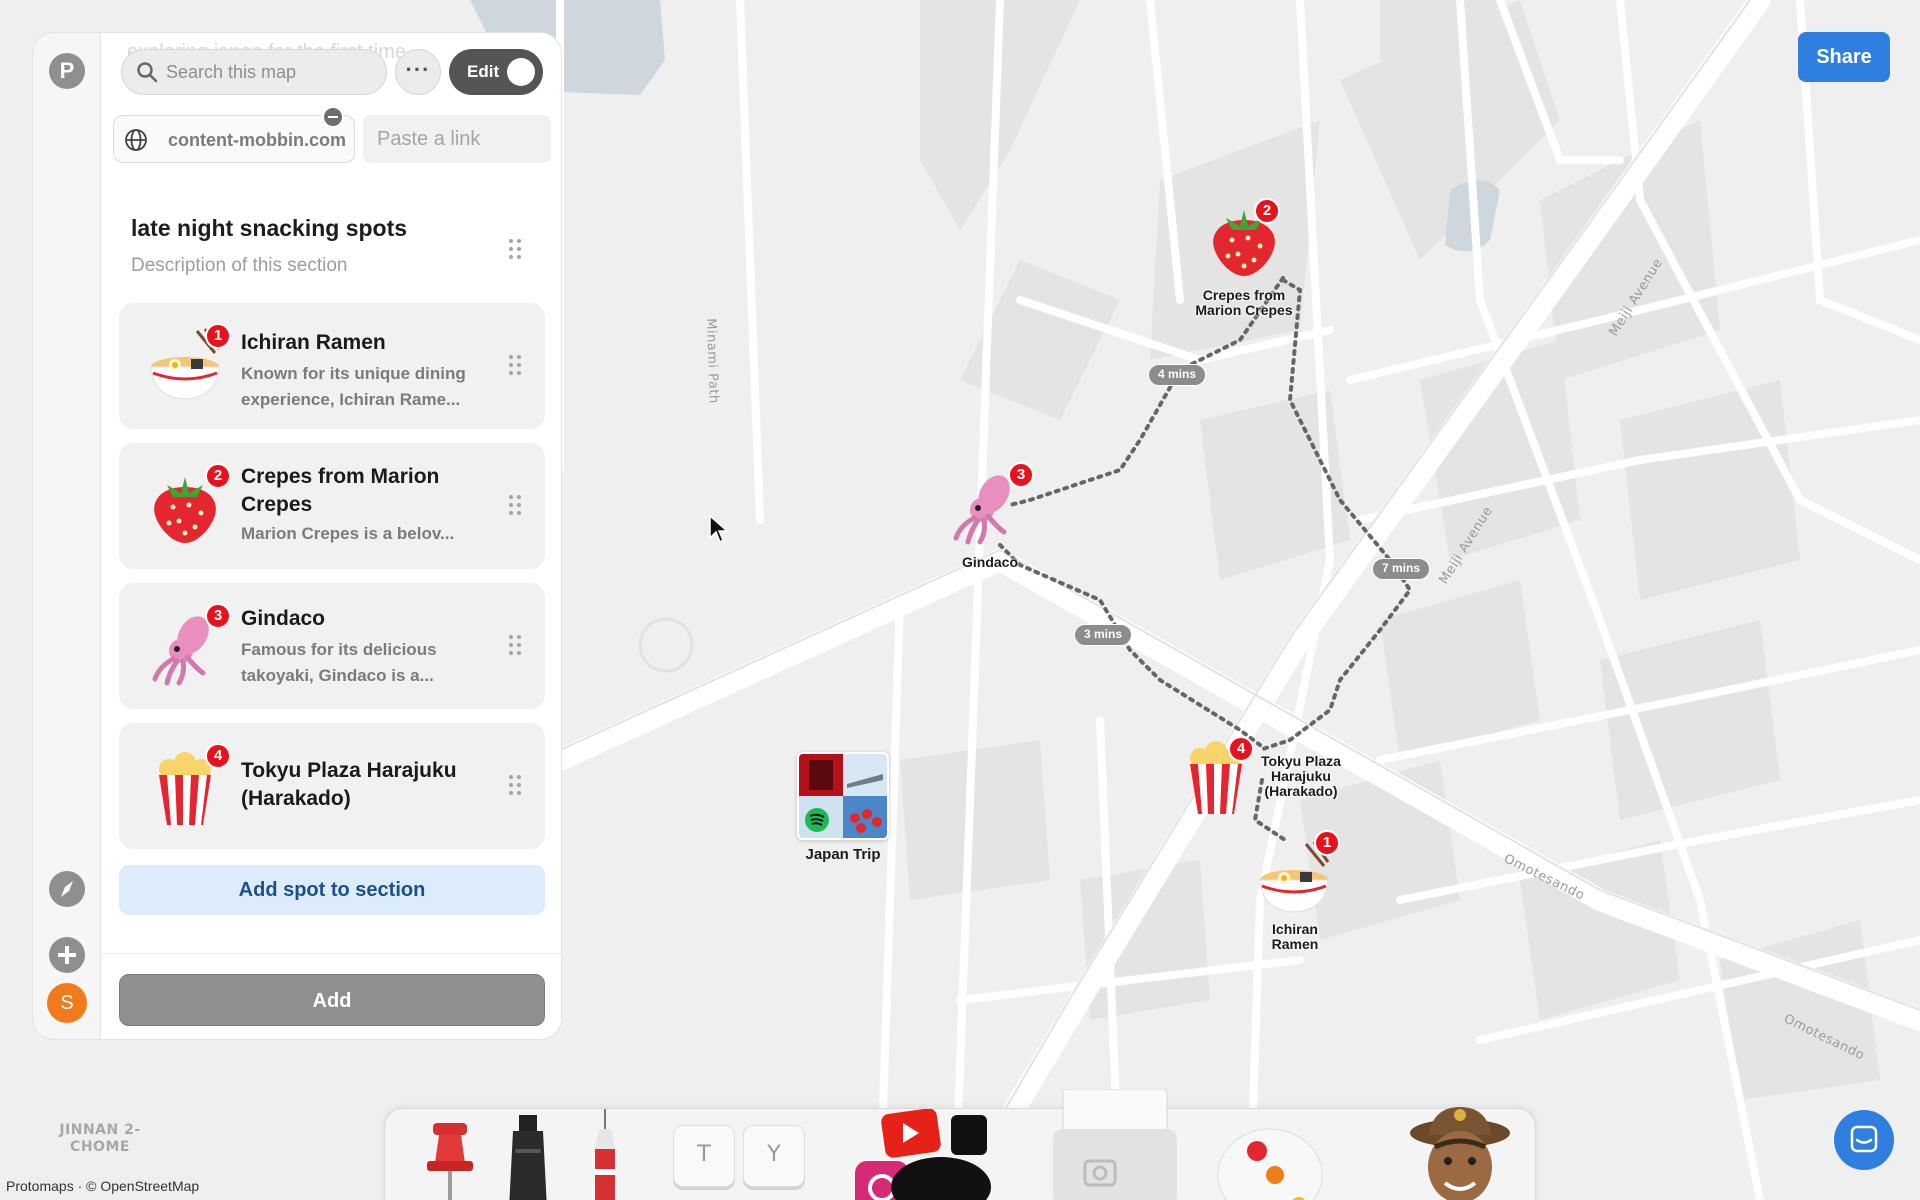 This screenshot has width=1920, height=1200. What do you see at coordinates (1460, 1152) in the screenshot?
I see `explorer-character-sticker-icon` at bounding box center [1460, 1152].